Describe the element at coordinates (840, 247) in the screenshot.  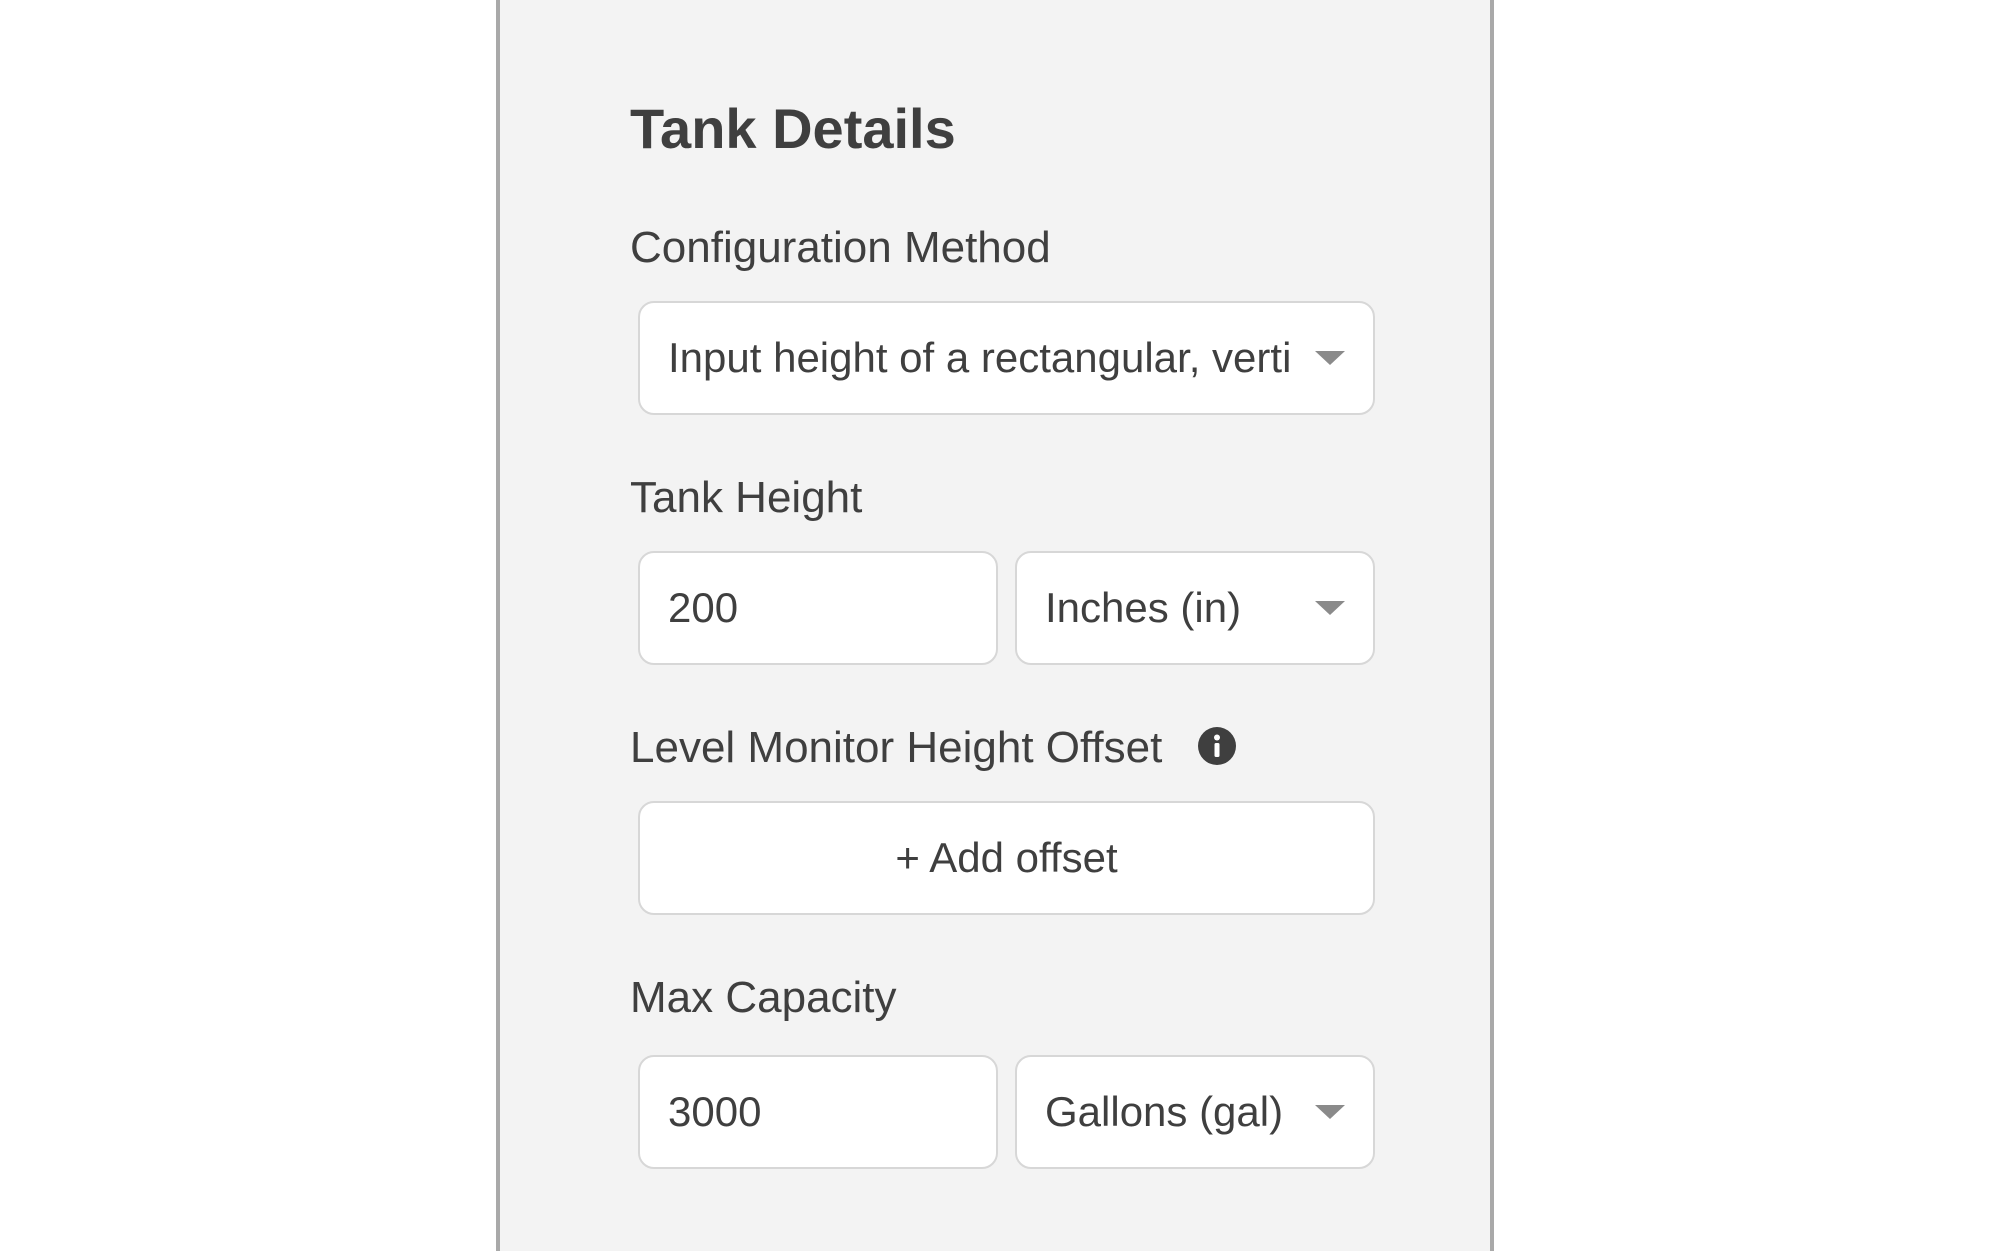
I see `configuration-method-label: Configuration Method` at that location.